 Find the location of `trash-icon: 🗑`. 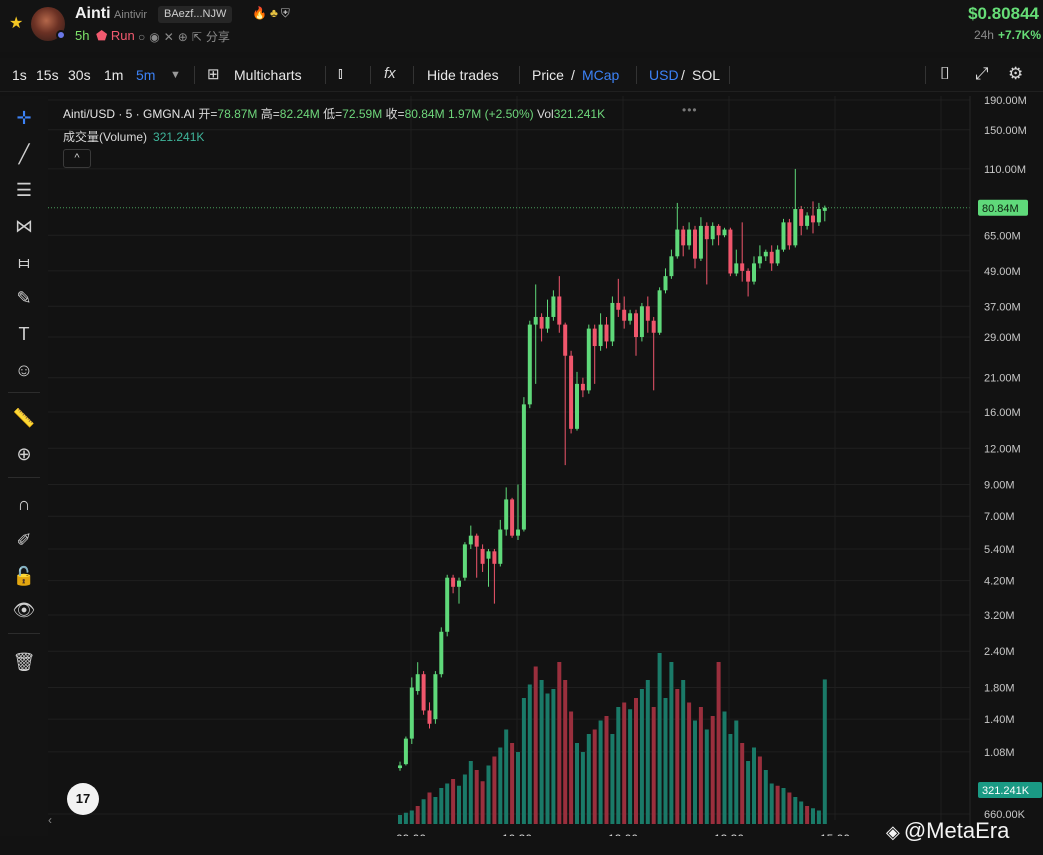

trash-icon: 🗑 is located at coordinates (24, 662).